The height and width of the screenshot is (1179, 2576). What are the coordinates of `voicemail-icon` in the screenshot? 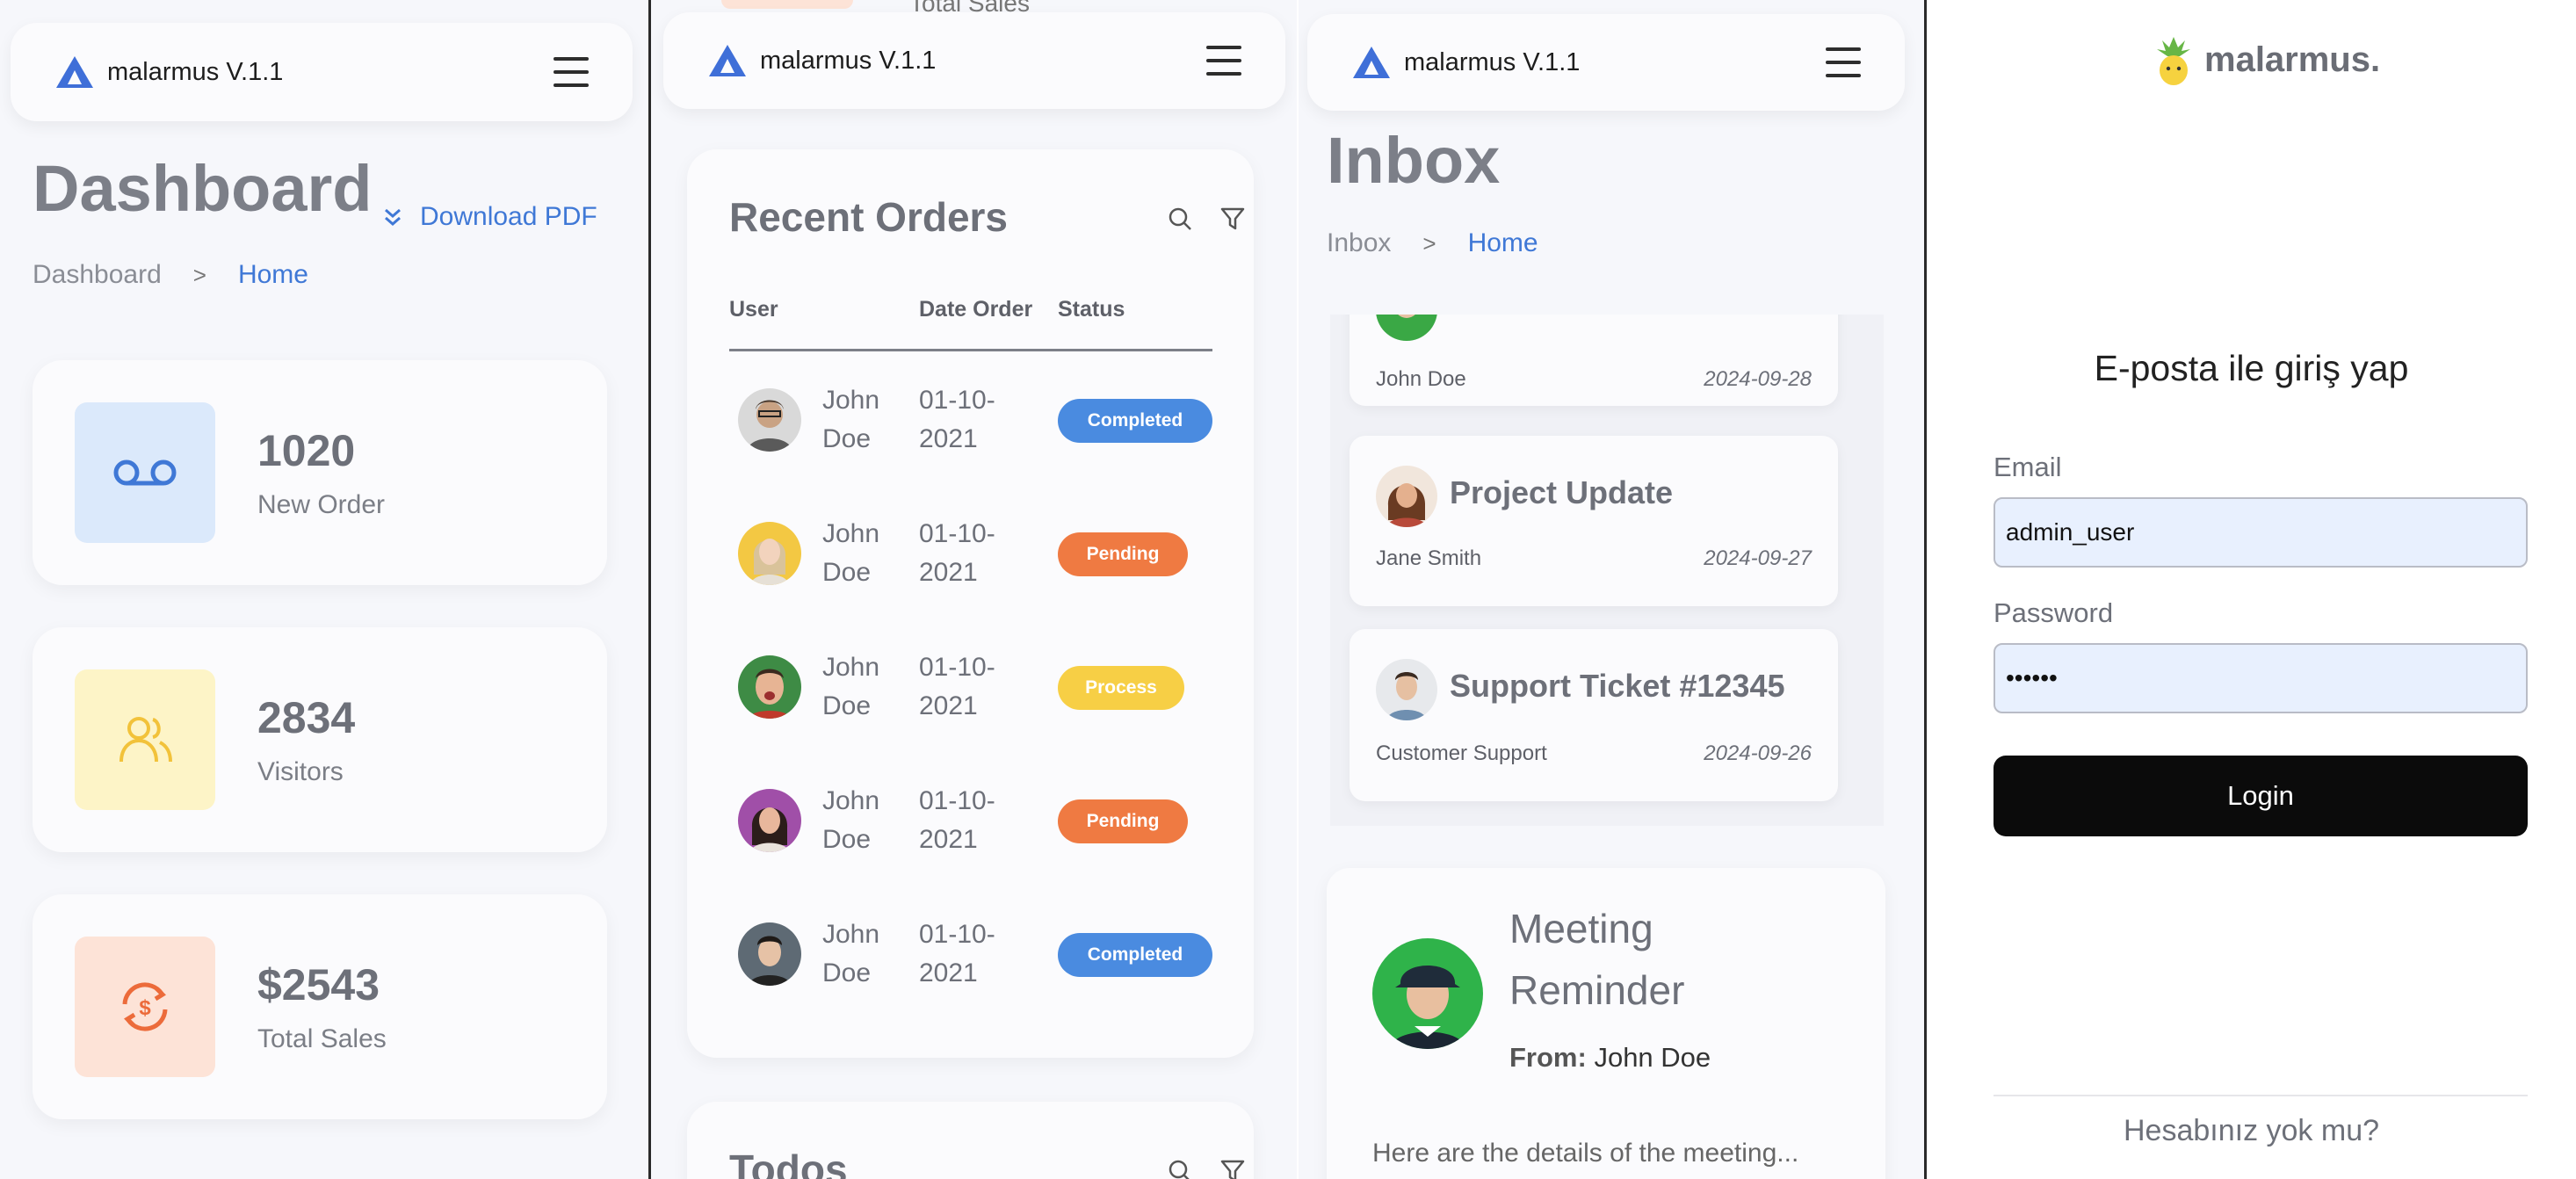 It's located at (145, 472).